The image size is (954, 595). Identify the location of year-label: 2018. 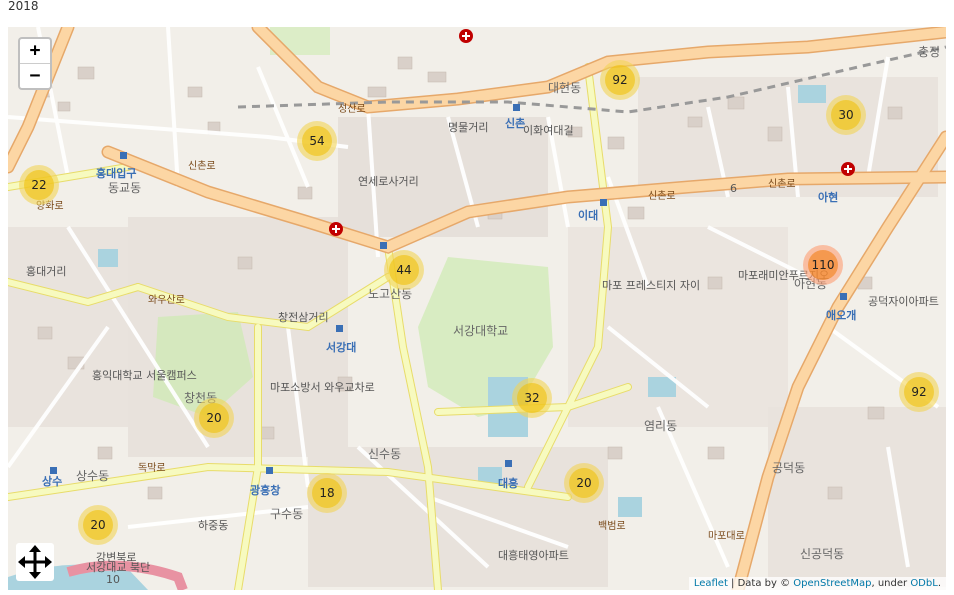
(23, 6).